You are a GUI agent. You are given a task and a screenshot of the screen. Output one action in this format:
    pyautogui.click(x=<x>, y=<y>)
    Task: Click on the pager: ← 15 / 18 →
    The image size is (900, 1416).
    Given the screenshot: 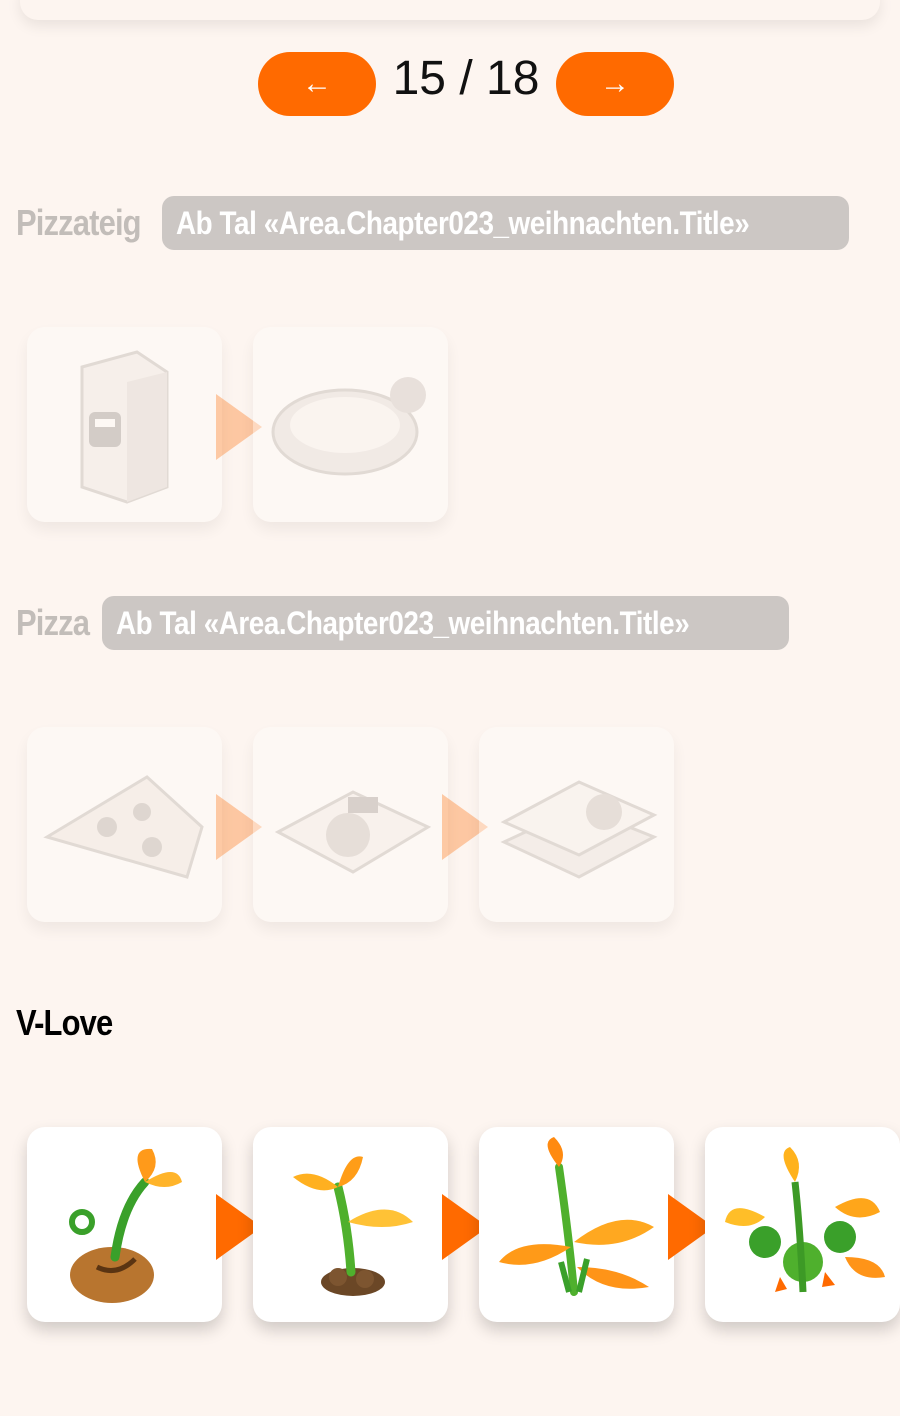 What is the action you would take?
    pyautogui.click(x=450, y=84)
    